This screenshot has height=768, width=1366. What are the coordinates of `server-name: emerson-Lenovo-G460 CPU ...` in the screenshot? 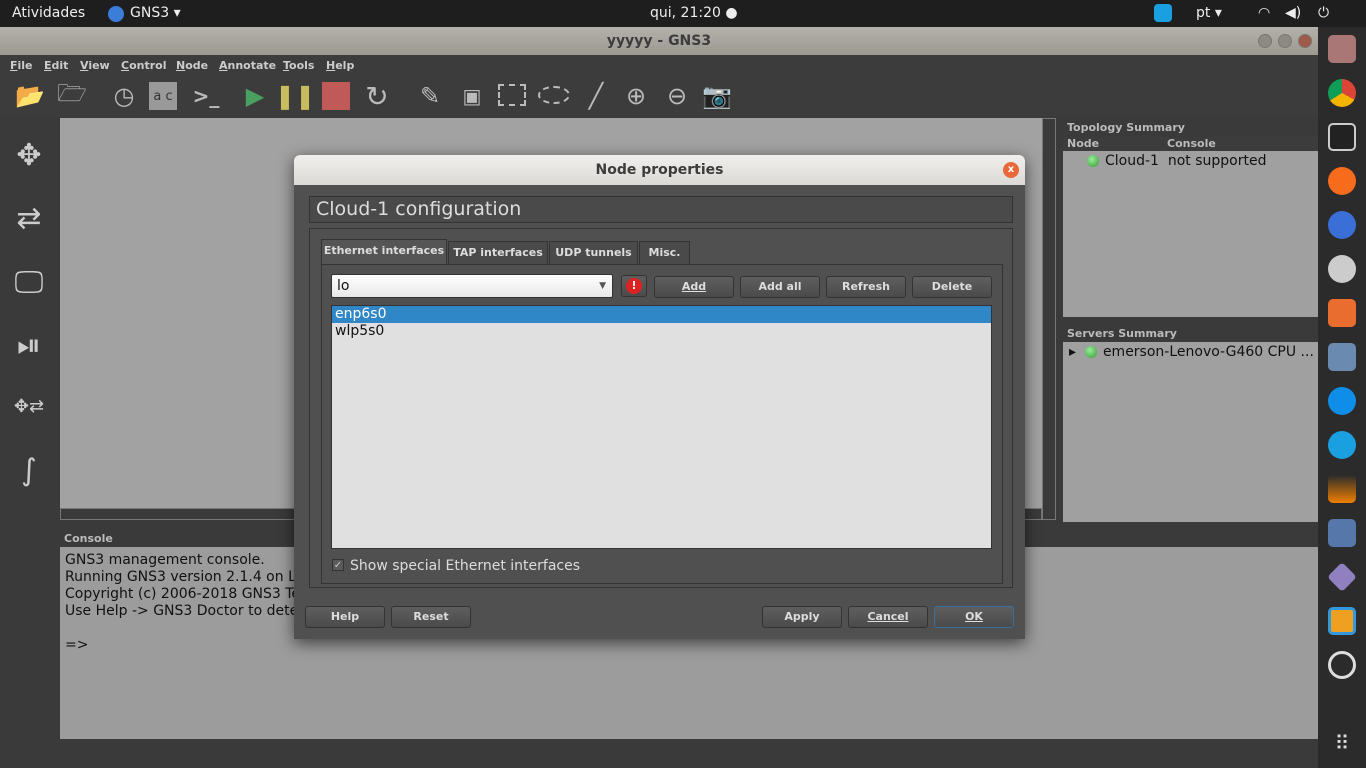 It's located at (1208, 352).